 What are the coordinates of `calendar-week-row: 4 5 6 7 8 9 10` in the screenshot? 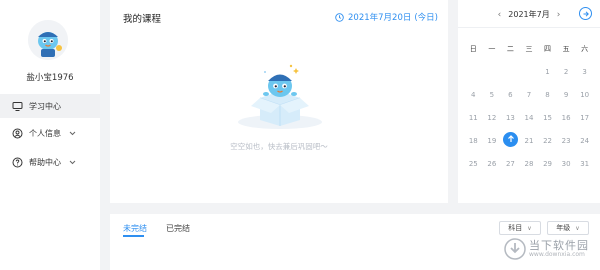 It's located at (529, 94).